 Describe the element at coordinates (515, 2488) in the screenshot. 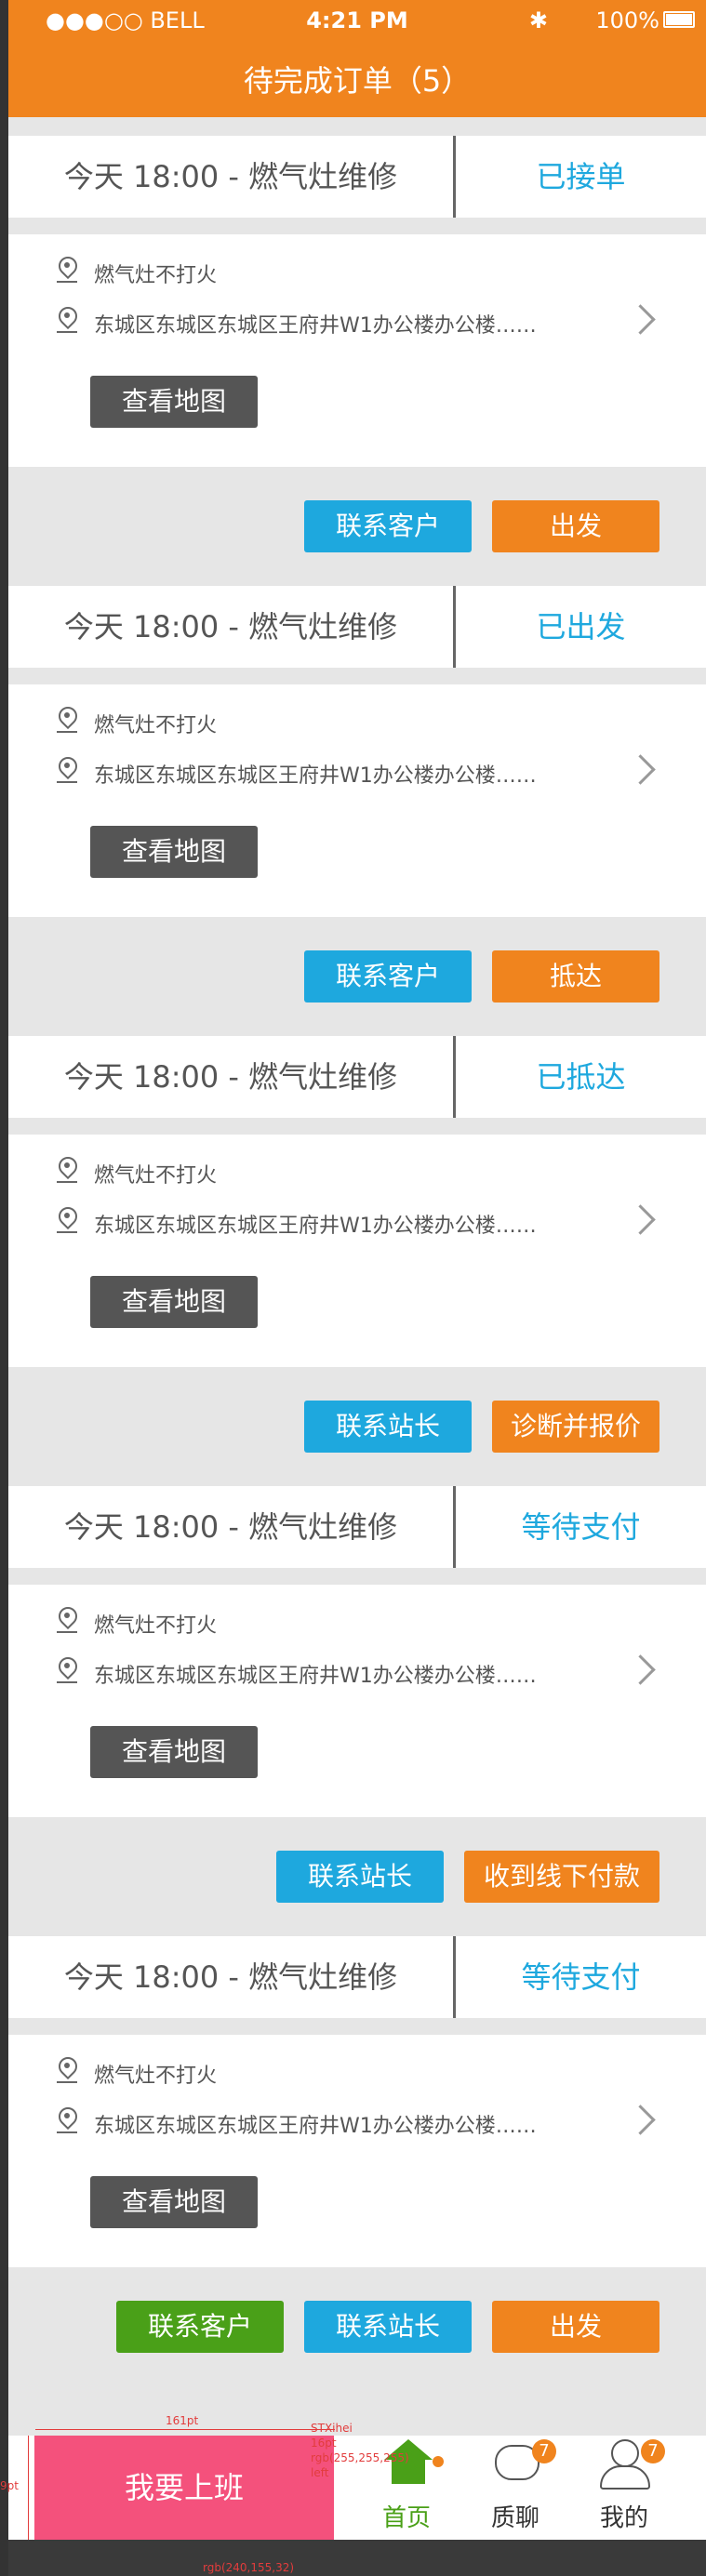

I see `tab-chat: 7 质聊` at that location.